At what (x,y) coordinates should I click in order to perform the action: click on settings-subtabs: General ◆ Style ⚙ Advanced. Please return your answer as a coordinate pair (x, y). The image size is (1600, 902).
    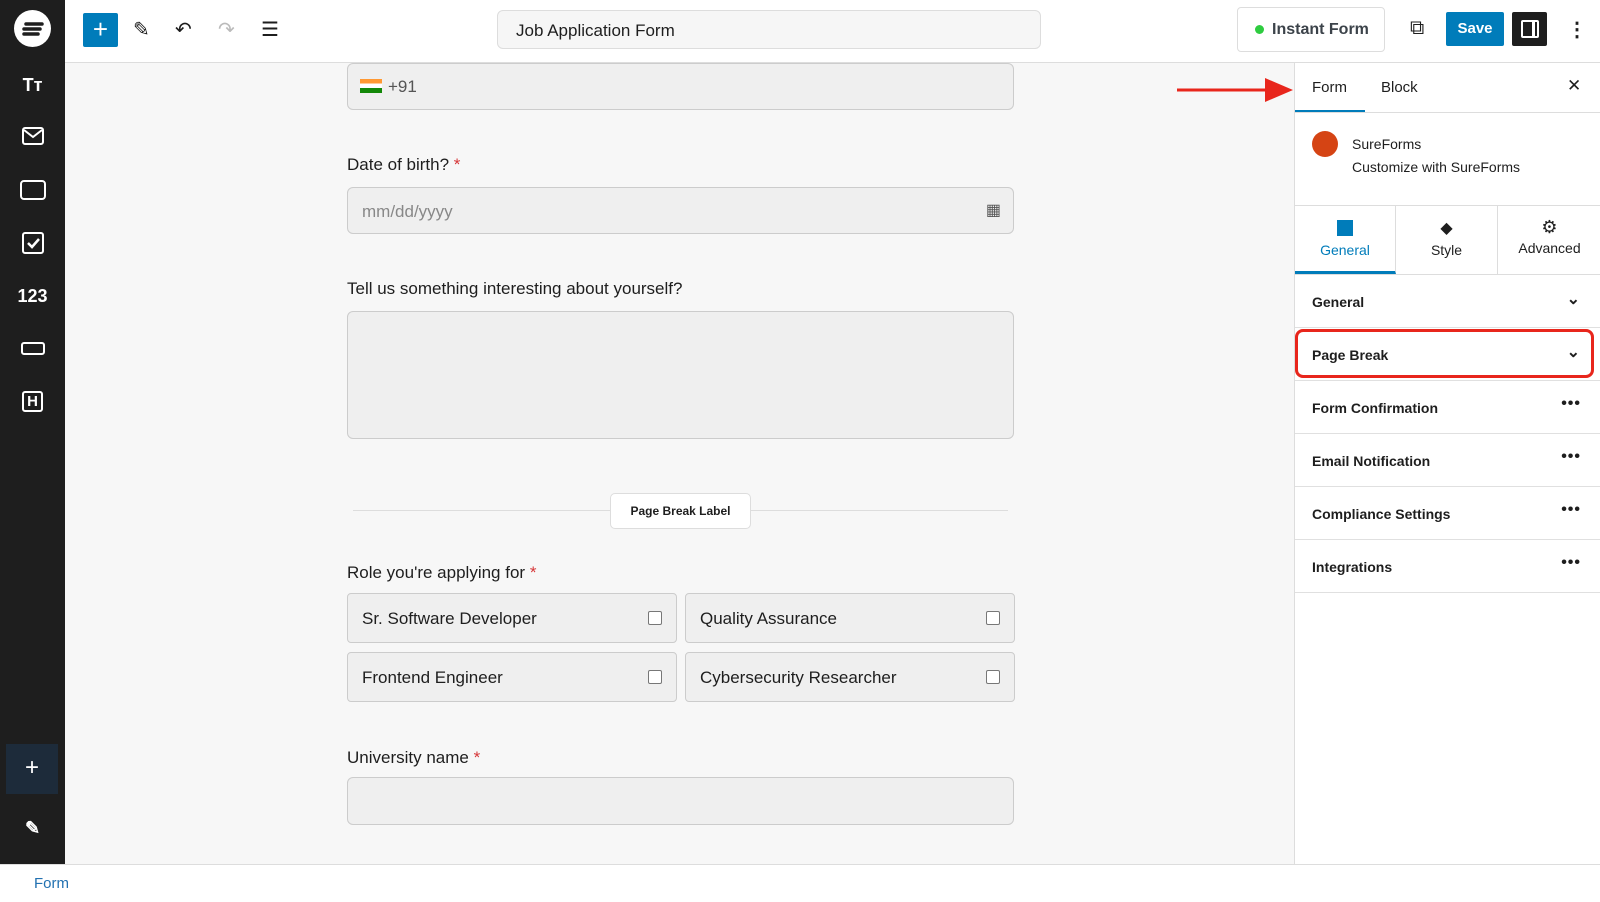
    Looking at the image, I should click on (1447, 240).